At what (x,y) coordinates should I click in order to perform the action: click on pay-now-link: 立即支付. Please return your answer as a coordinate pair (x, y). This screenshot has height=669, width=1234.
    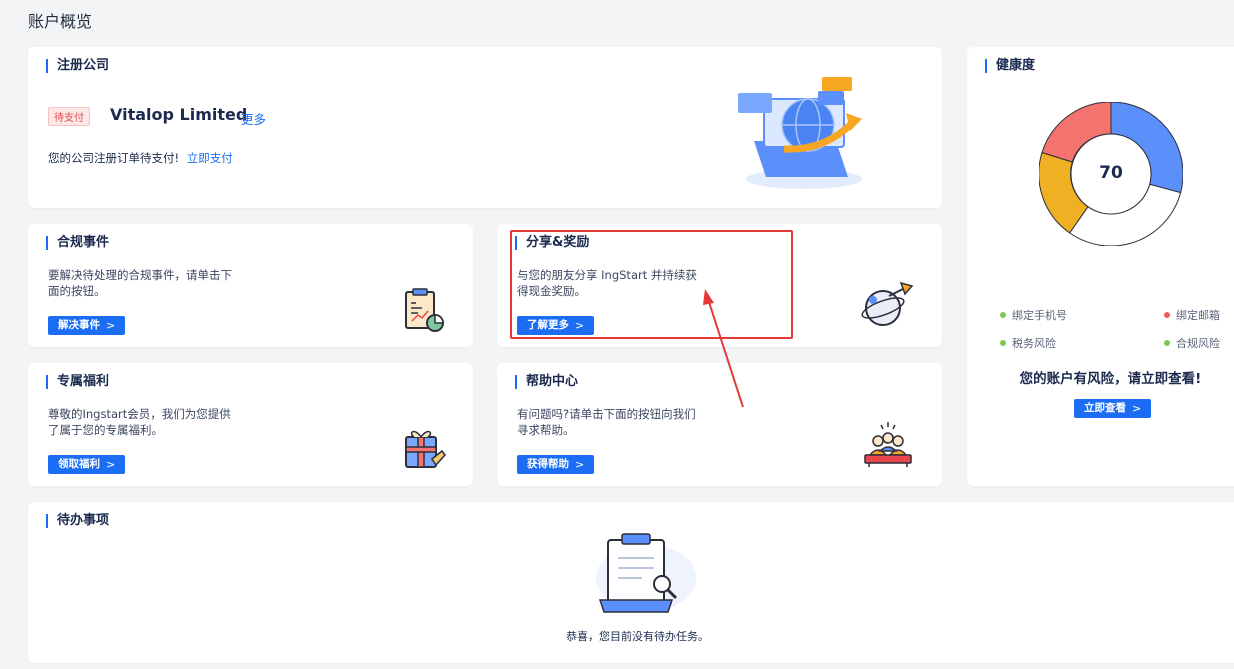
    Looking at the image, I should click on (210, 158).